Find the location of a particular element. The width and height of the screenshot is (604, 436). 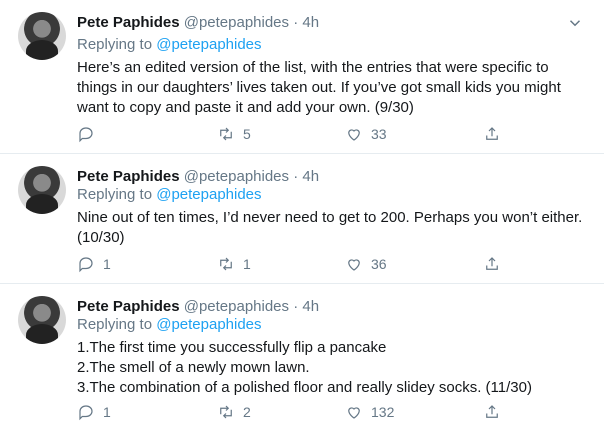

like-count: 132 is located at coordinates (383, 412).